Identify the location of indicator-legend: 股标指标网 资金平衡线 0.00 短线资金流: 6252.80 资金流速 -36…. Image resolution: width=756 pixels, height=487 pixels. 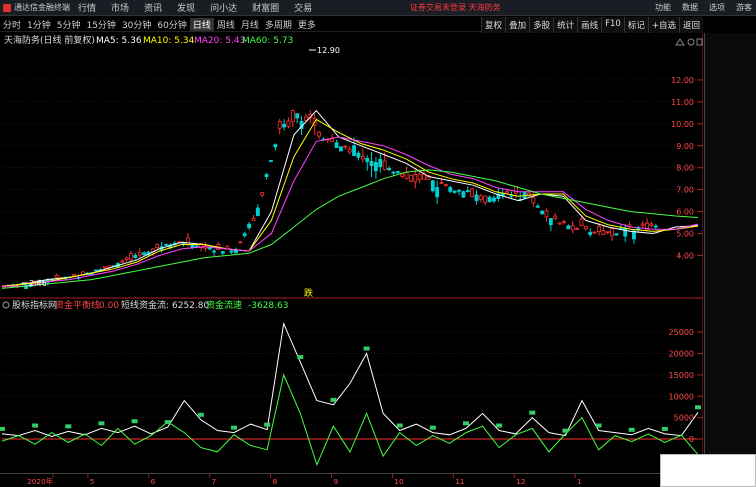
(145, 305).